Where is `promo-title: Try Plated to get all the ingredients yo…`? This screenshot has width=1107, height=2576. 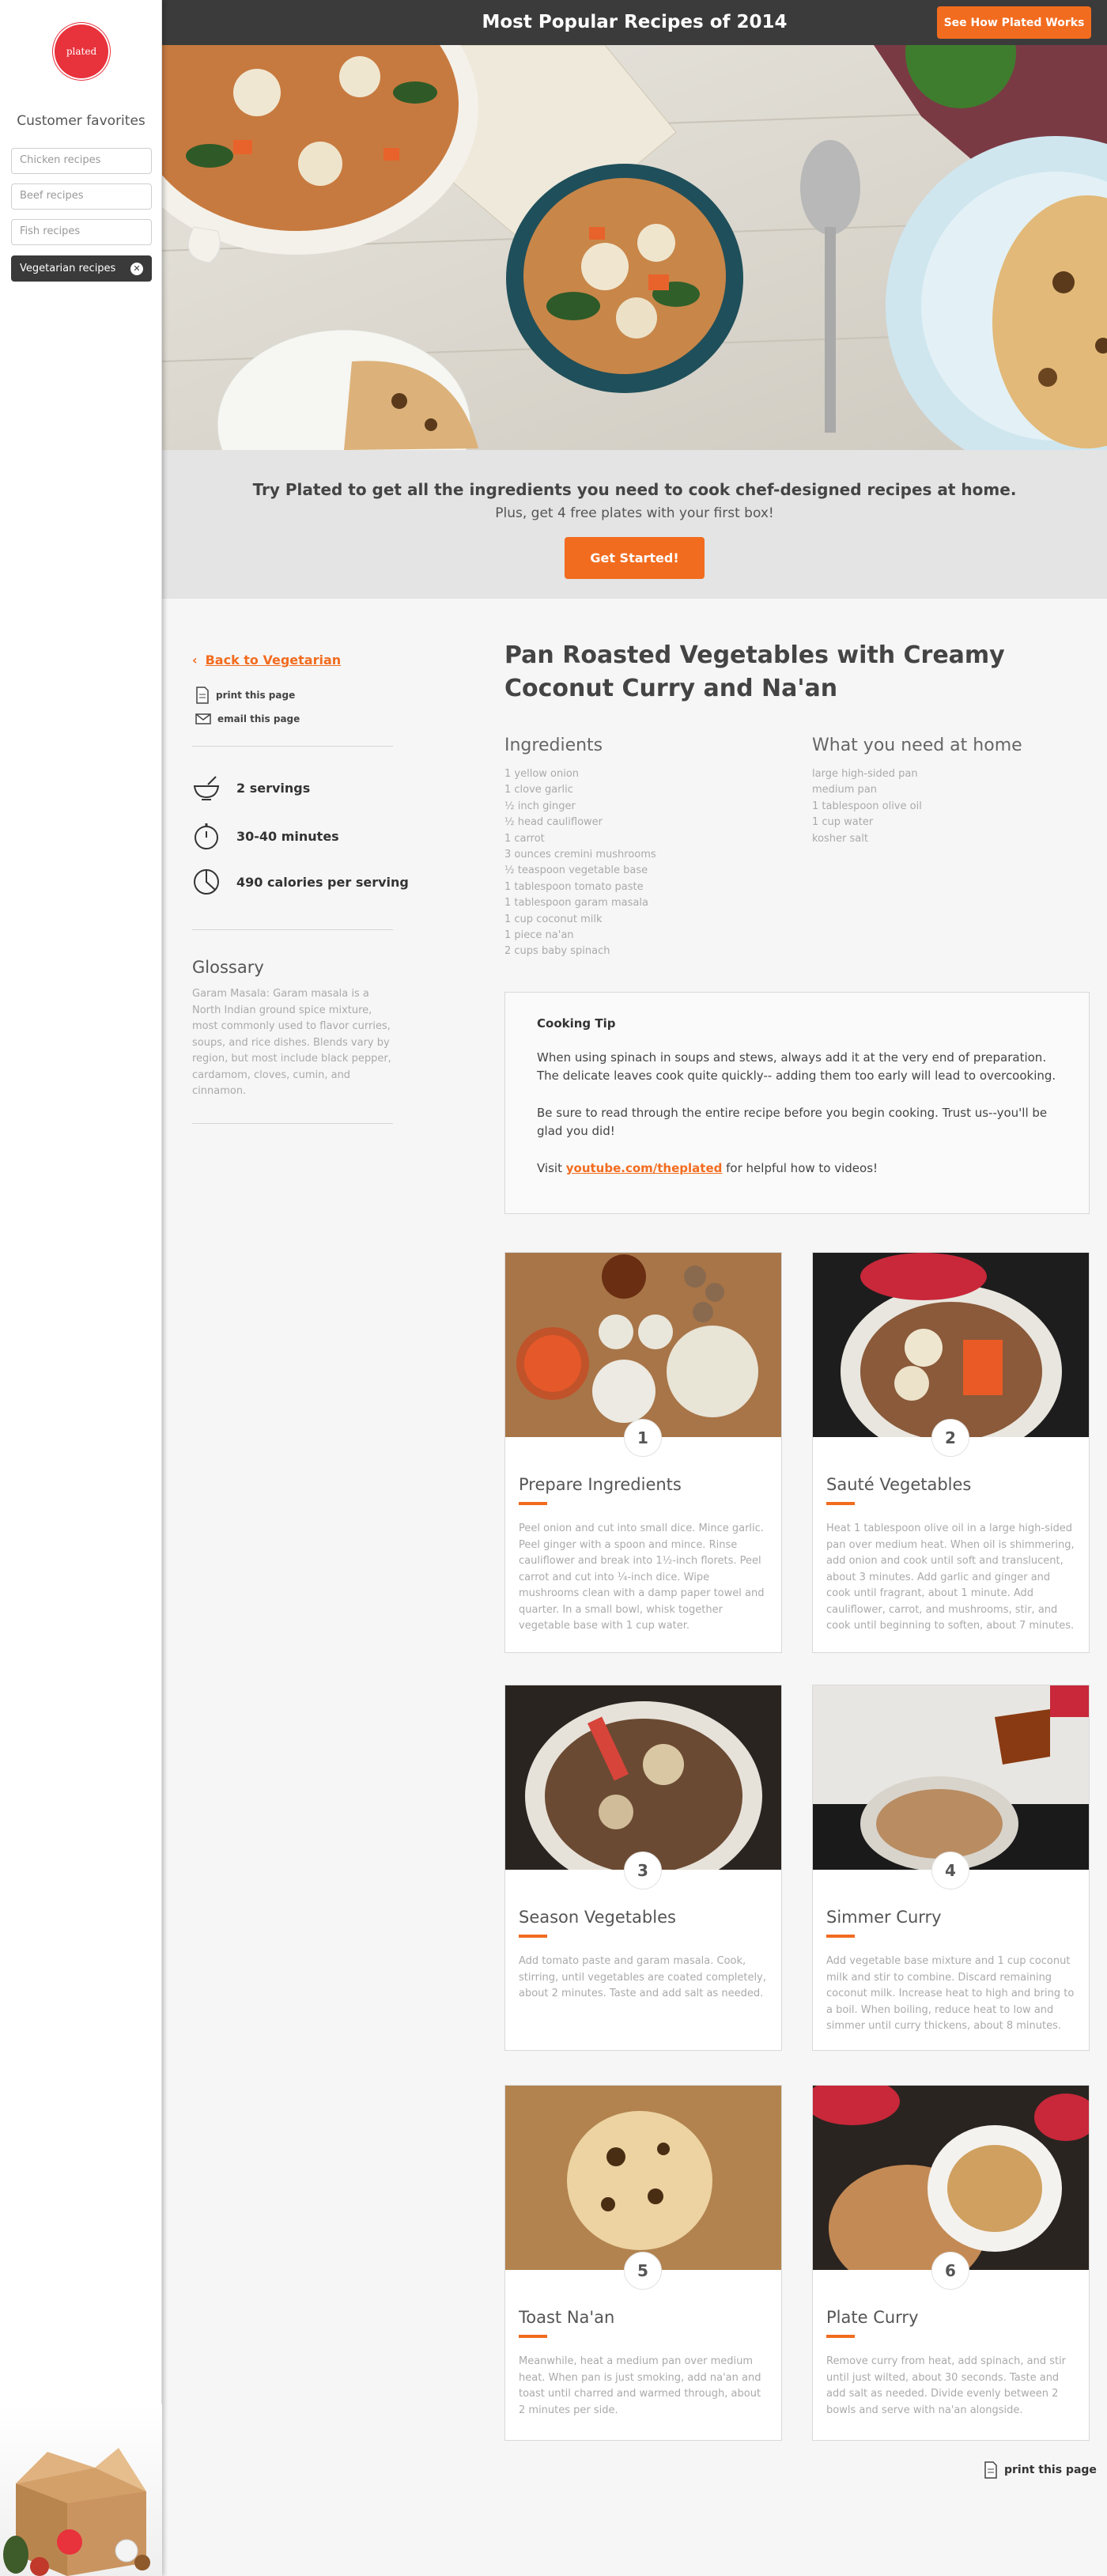 promo-title: Try Plated to get all the ingredients yo… is located at coordinates (634, 490).